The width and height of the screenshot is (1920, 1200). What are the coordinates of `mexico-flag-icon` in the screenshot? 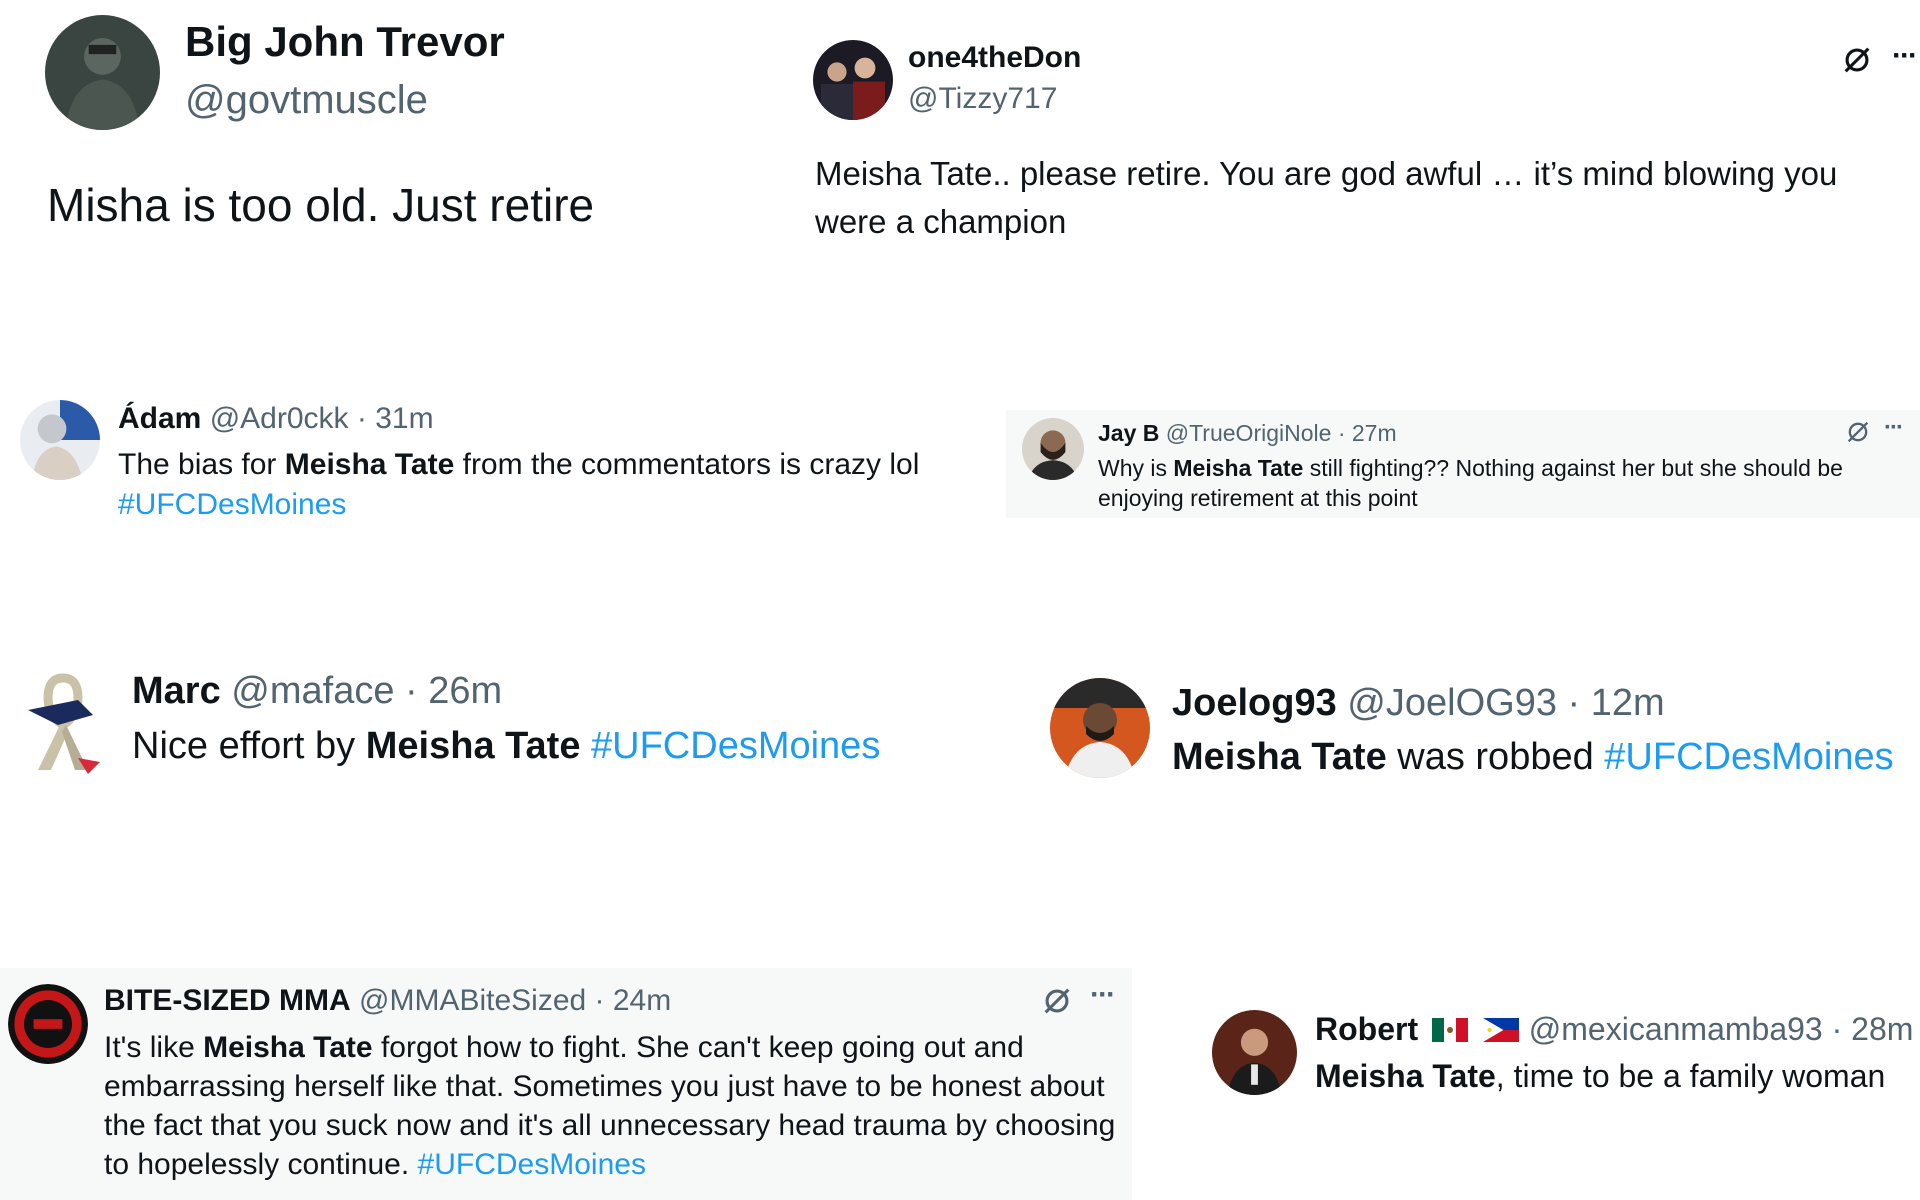 It's located at (1450, 1031).